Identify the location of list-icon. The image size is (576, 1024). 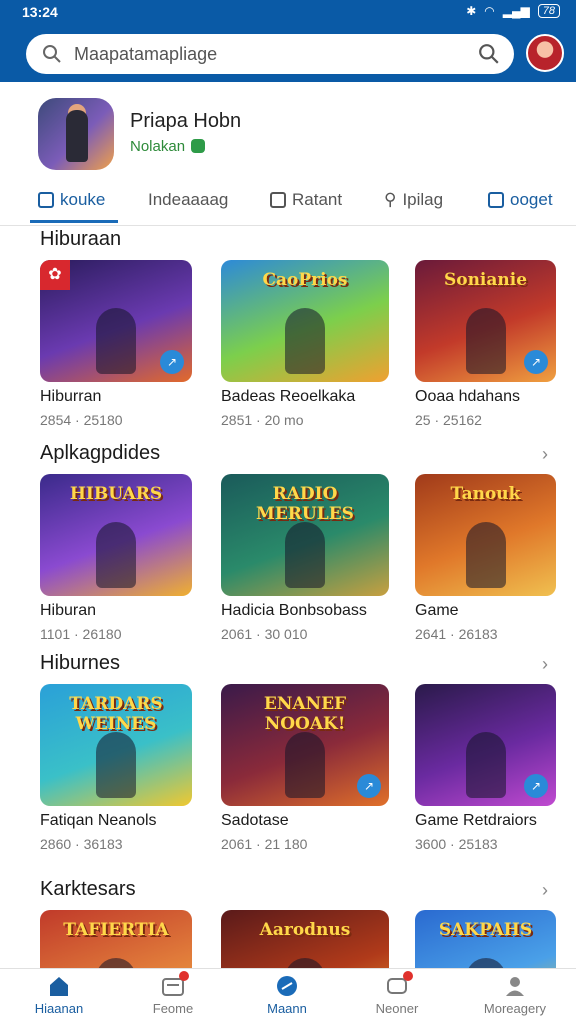
(278, 200).